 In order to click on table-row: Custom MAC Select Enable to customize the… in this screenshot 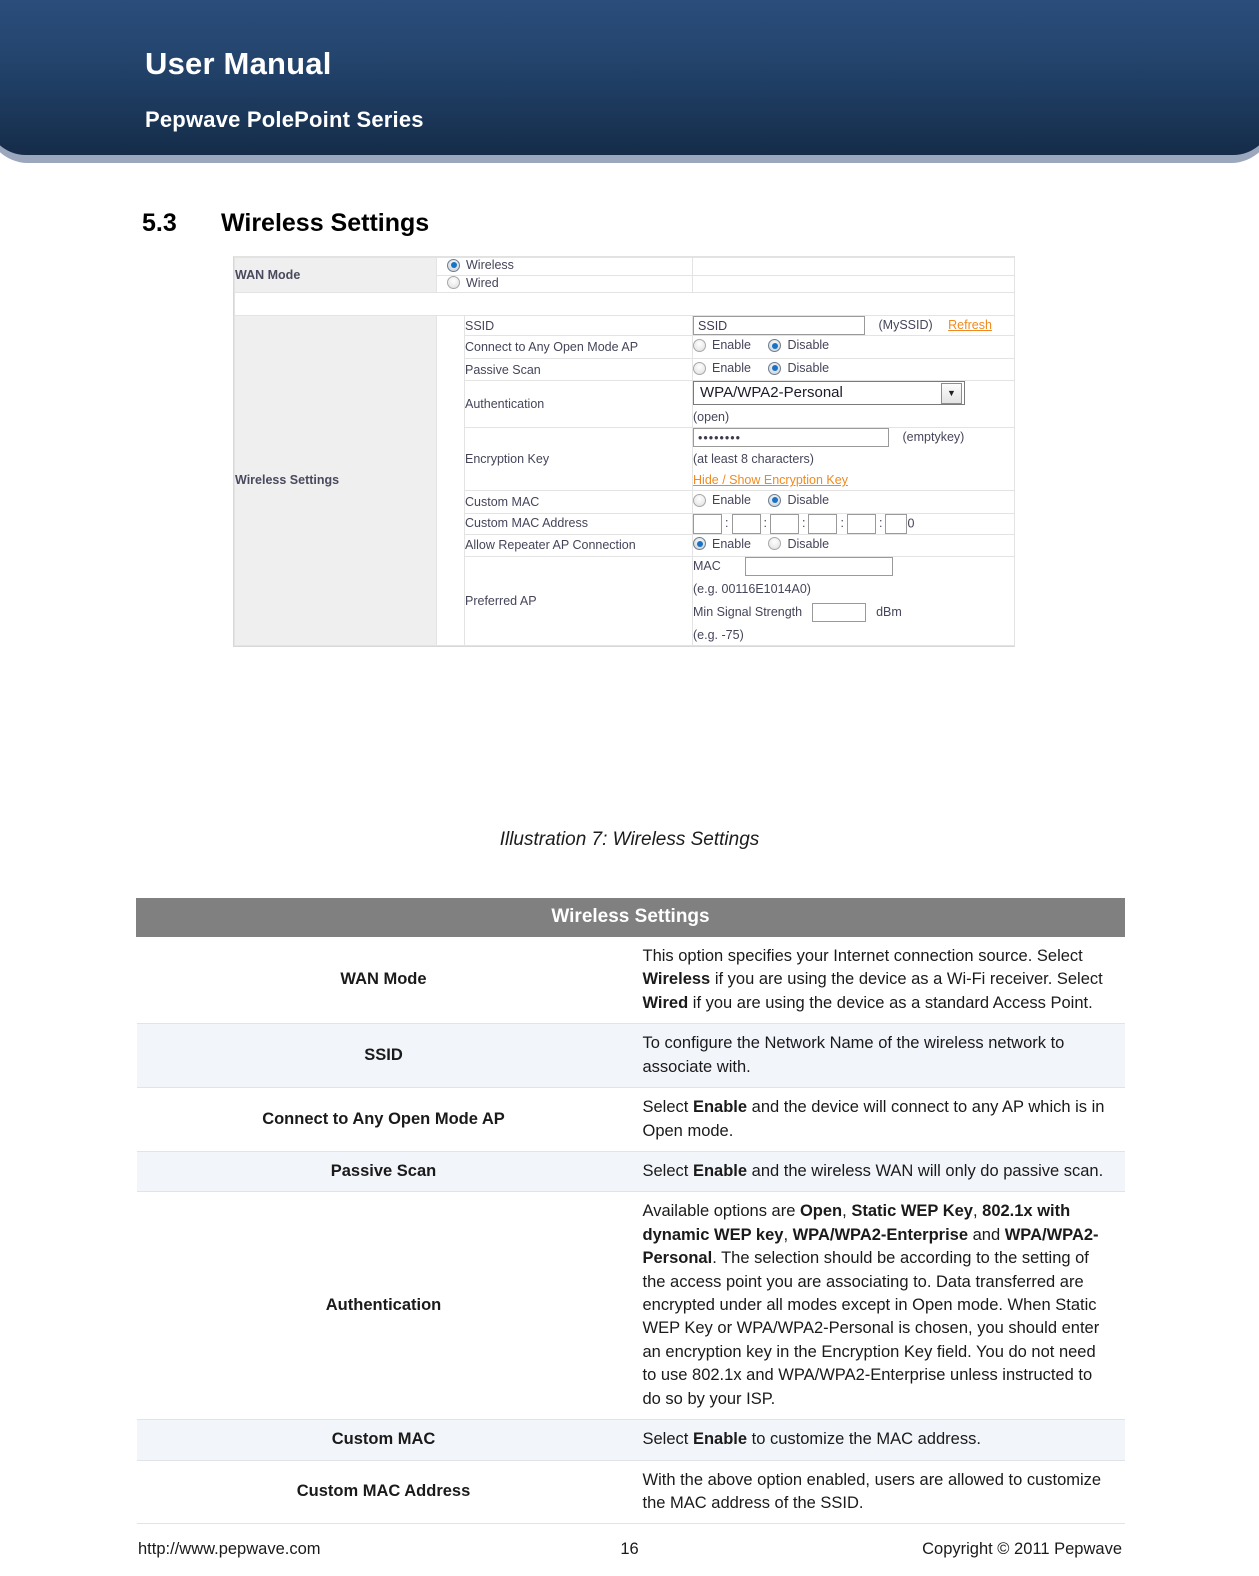, I will do `click(630, 1440)`.